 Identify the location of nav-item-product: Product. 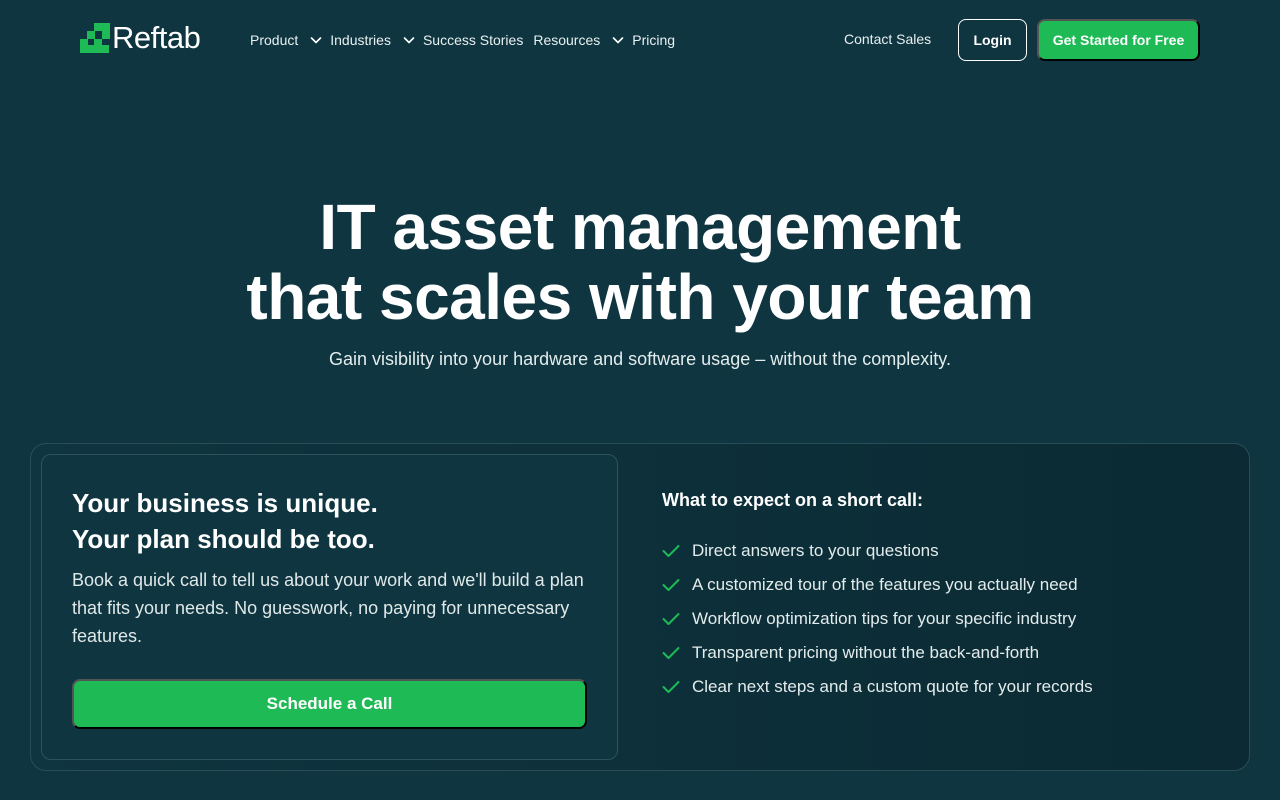
(290, 40).